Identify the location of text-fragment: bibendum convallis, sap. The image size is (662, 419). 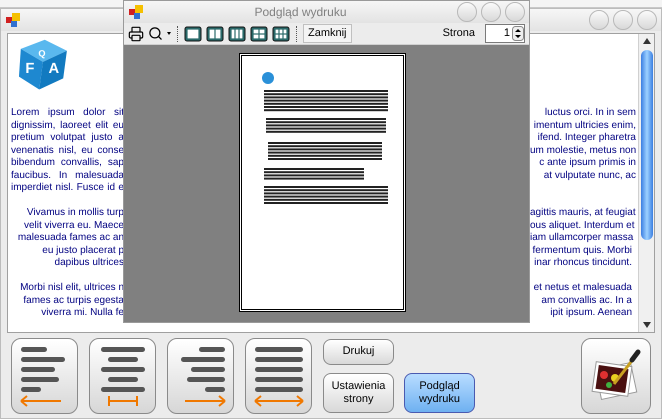
(67, 162).